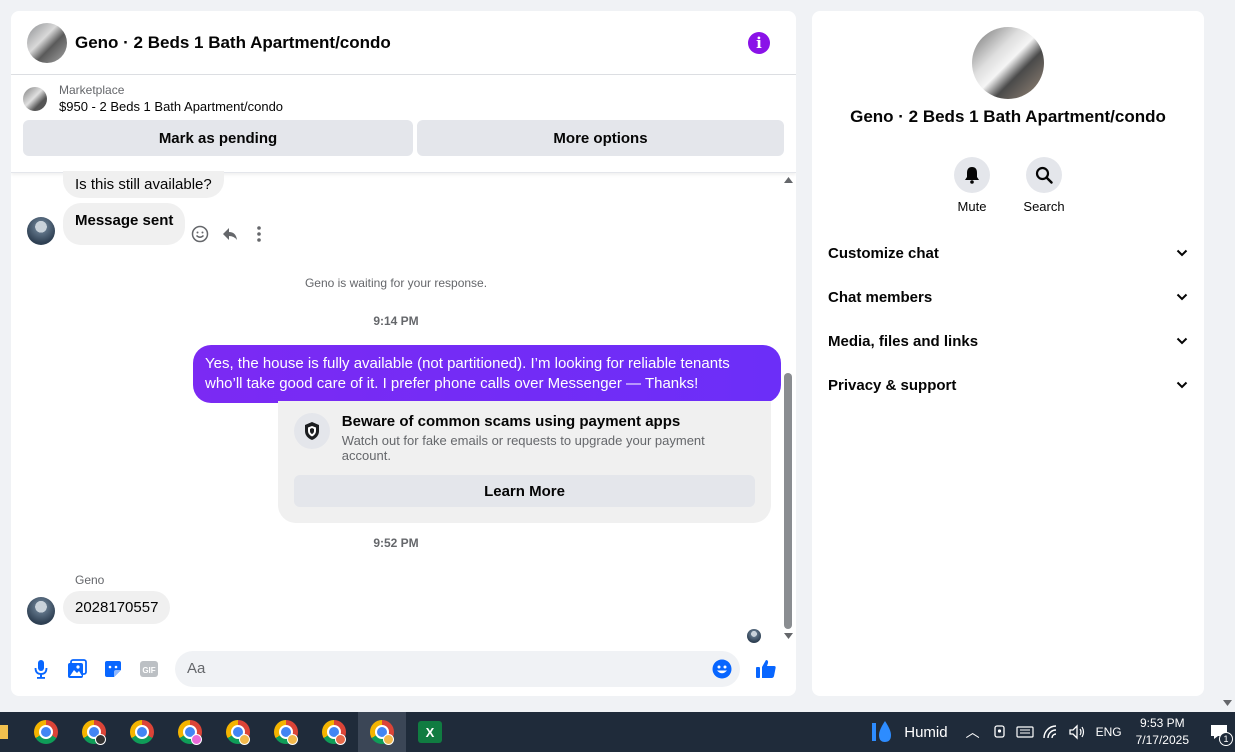  Describe the element at coordinates (312, 431) in the screenshot. I see `shield-icon` at that location.